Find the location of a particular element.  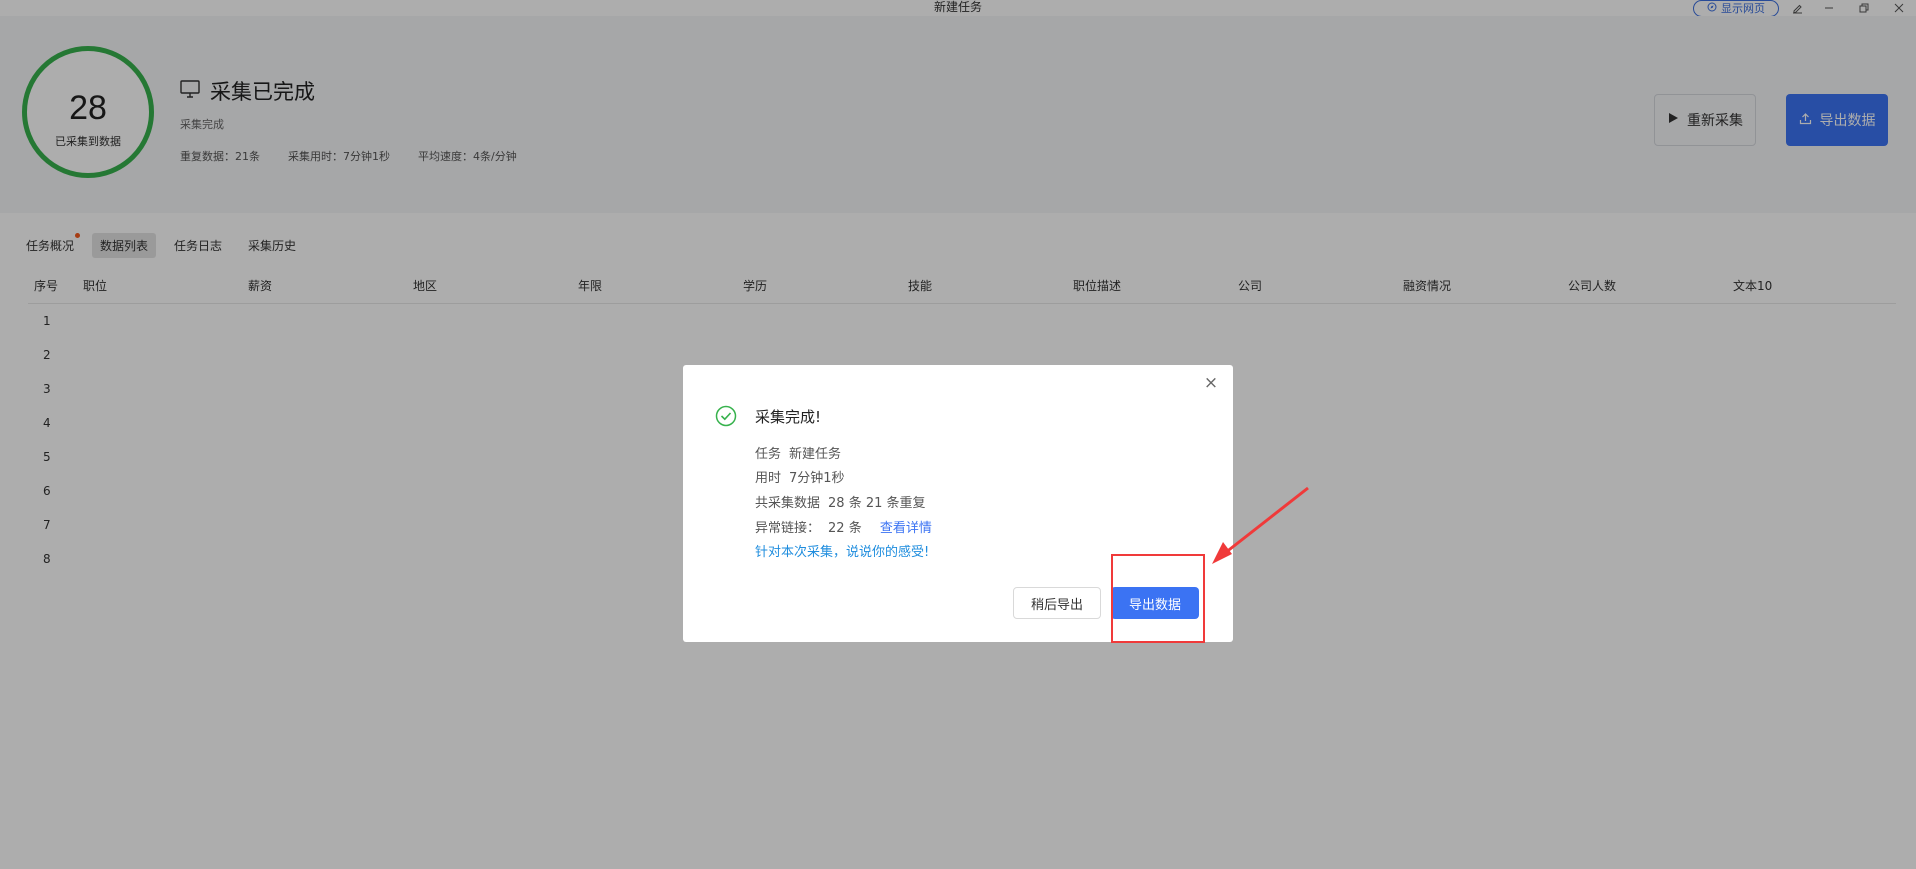

error-label: 异常链接： is located at coordinates (788, 528).